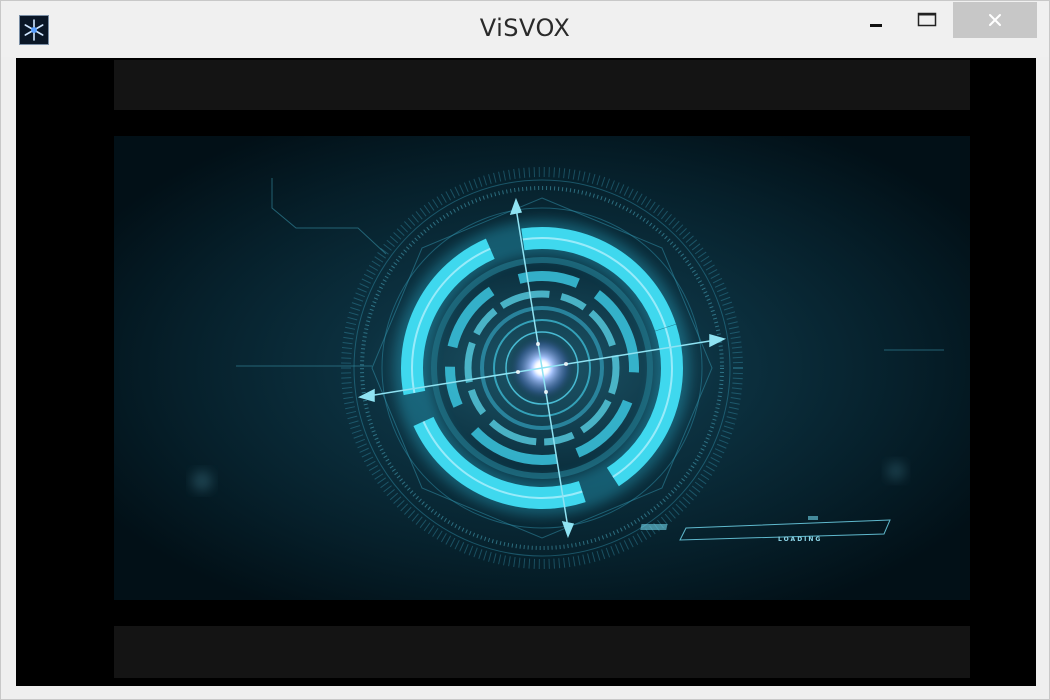 This screenshot has height=700, width=1050. What do you see at coordinates (876, 25) in the screenshot?
I see `minimize-icon` at bounding box center [876, 25].